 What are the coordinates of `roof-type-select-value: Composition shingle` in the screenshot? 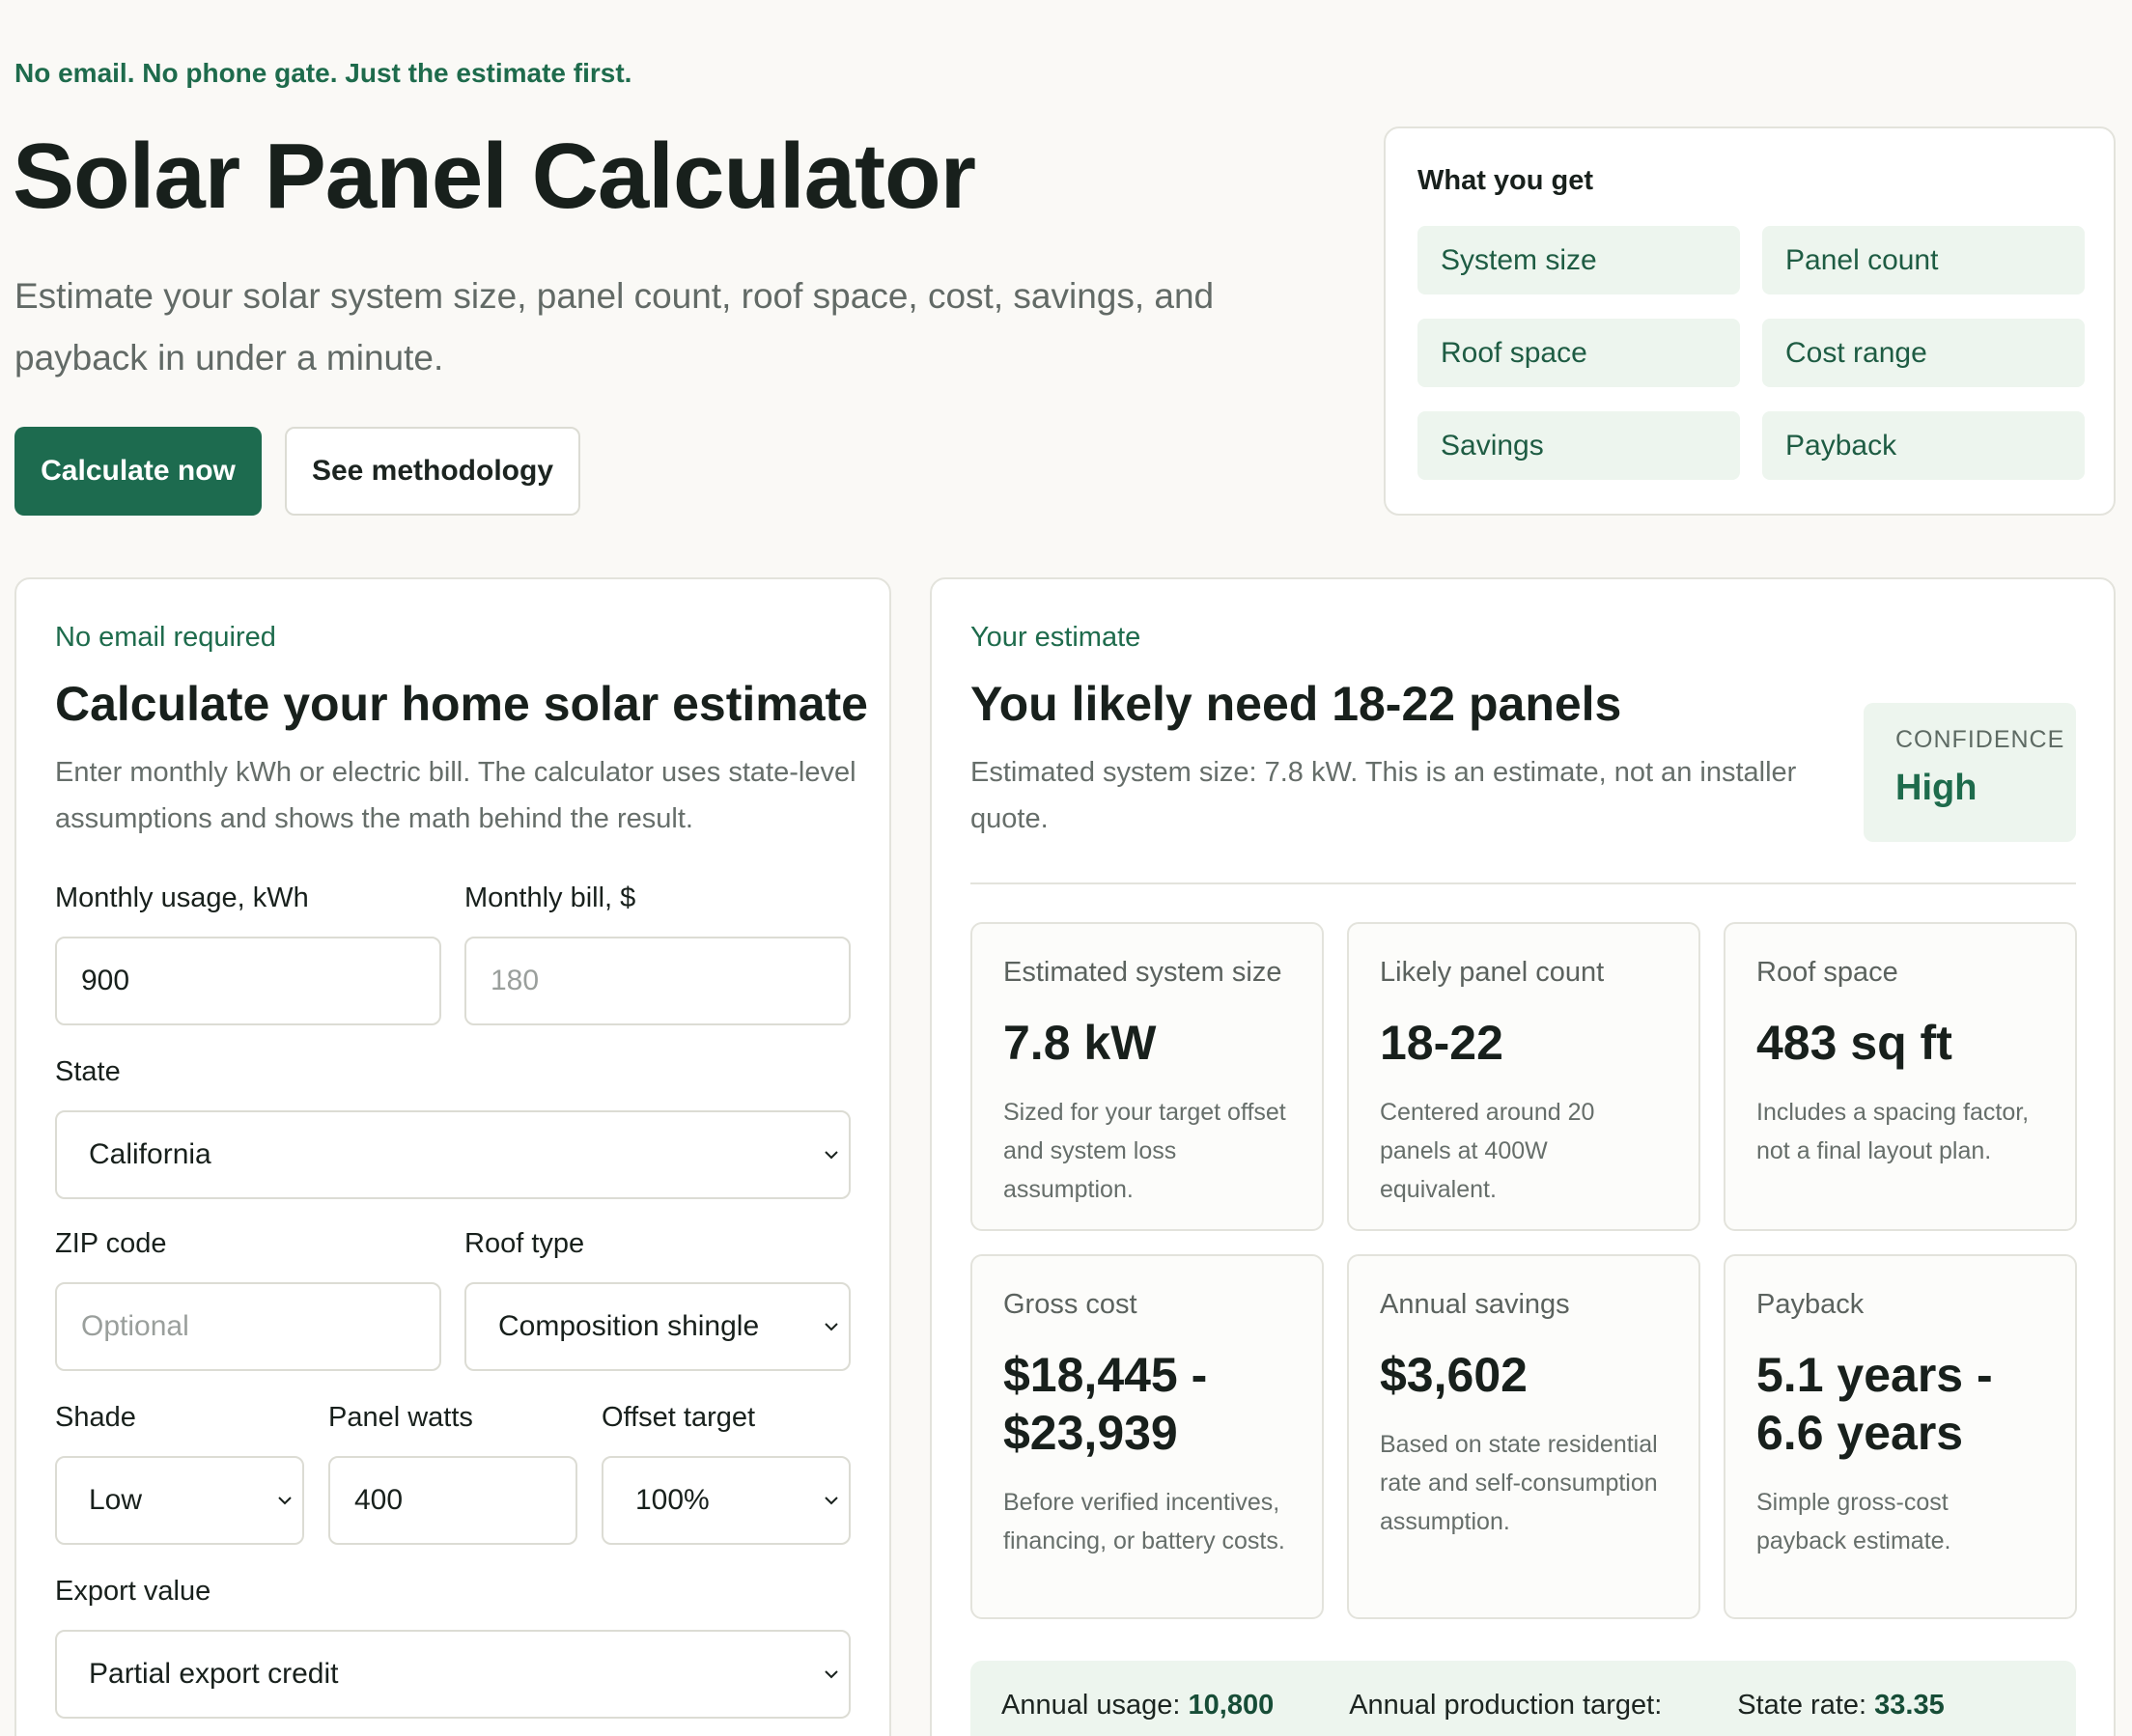 It's located at (629, 1326).